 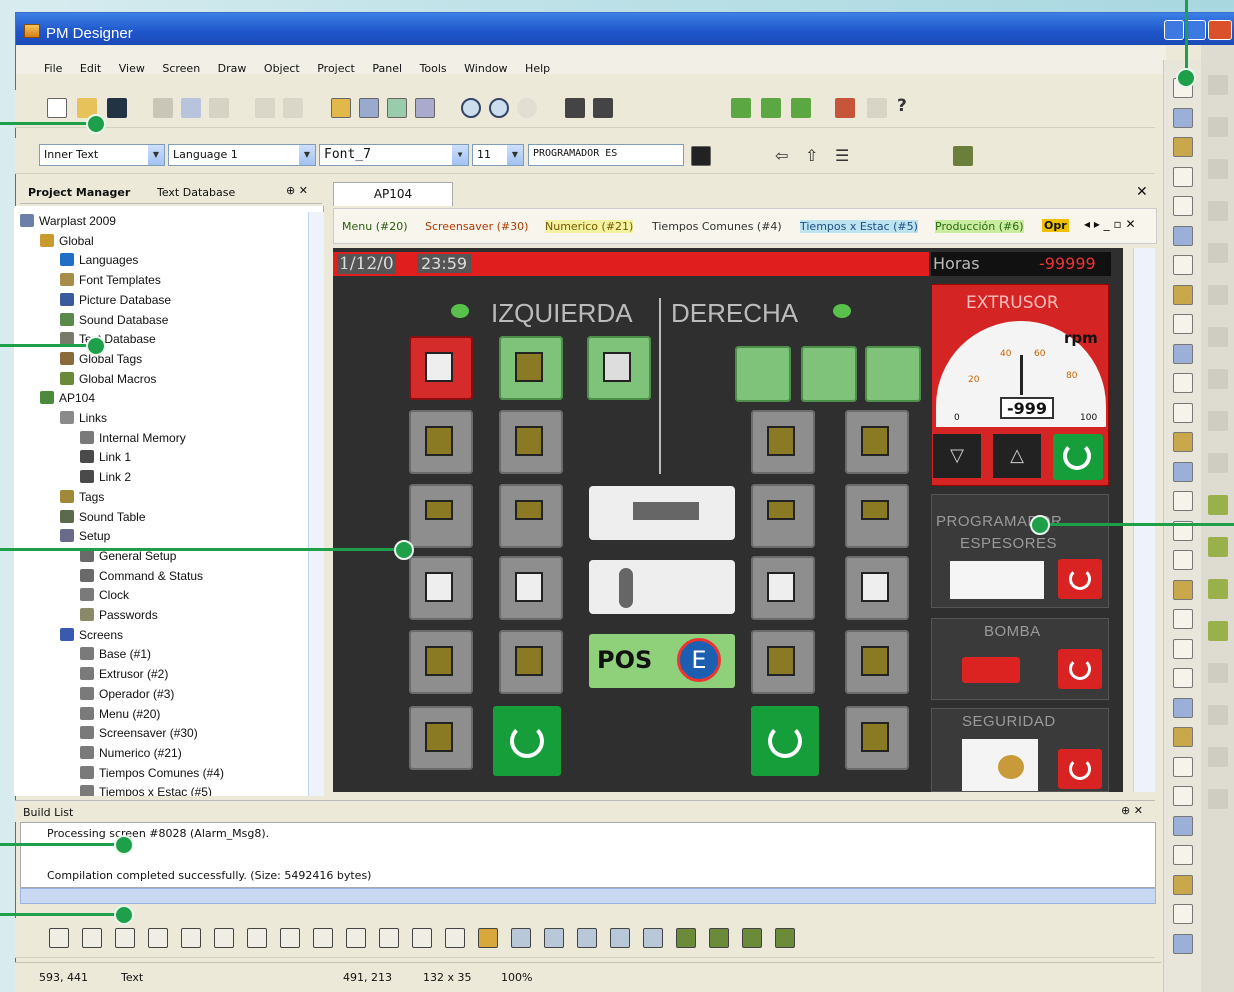 I want to click on roundrect-tool-icon, so click(x=257, y=938).